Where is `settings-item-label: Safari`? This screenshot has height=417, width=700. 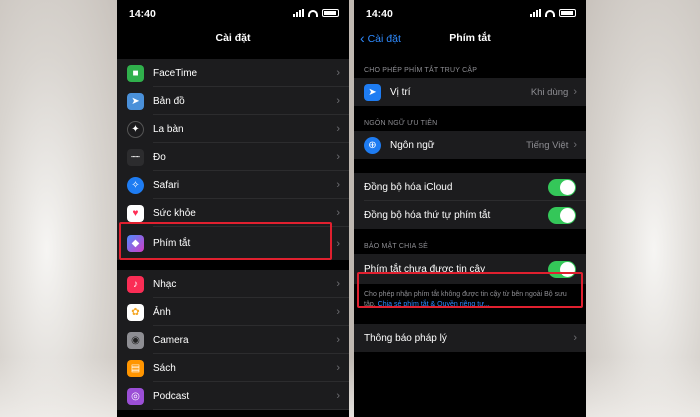 settings-item-label: Safari is located at coordinates (166, 185).